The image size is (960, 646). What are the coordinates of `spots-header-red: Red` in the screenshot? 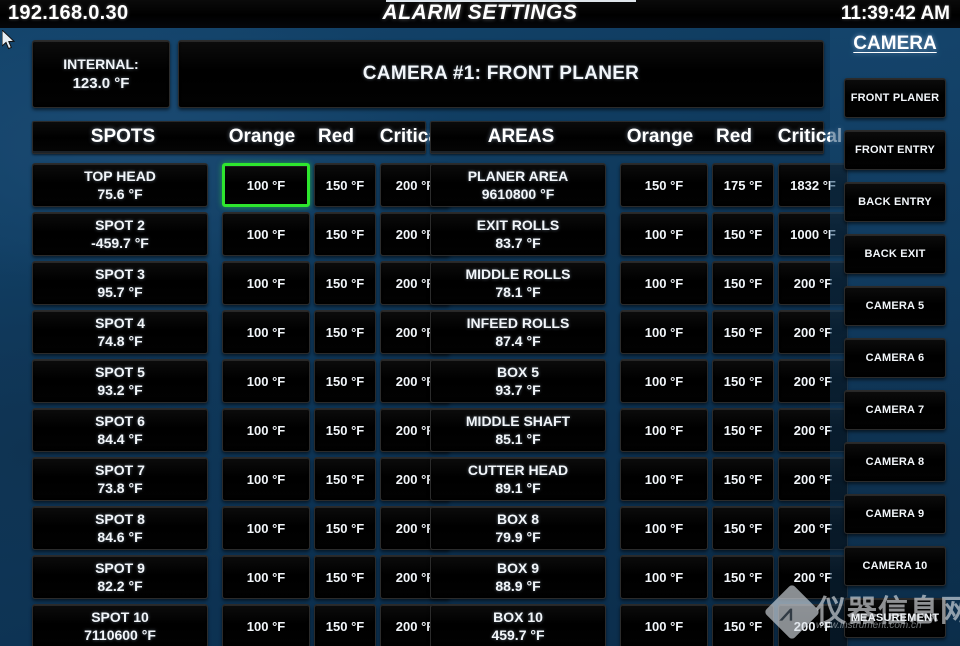 It's located at (336, 136).